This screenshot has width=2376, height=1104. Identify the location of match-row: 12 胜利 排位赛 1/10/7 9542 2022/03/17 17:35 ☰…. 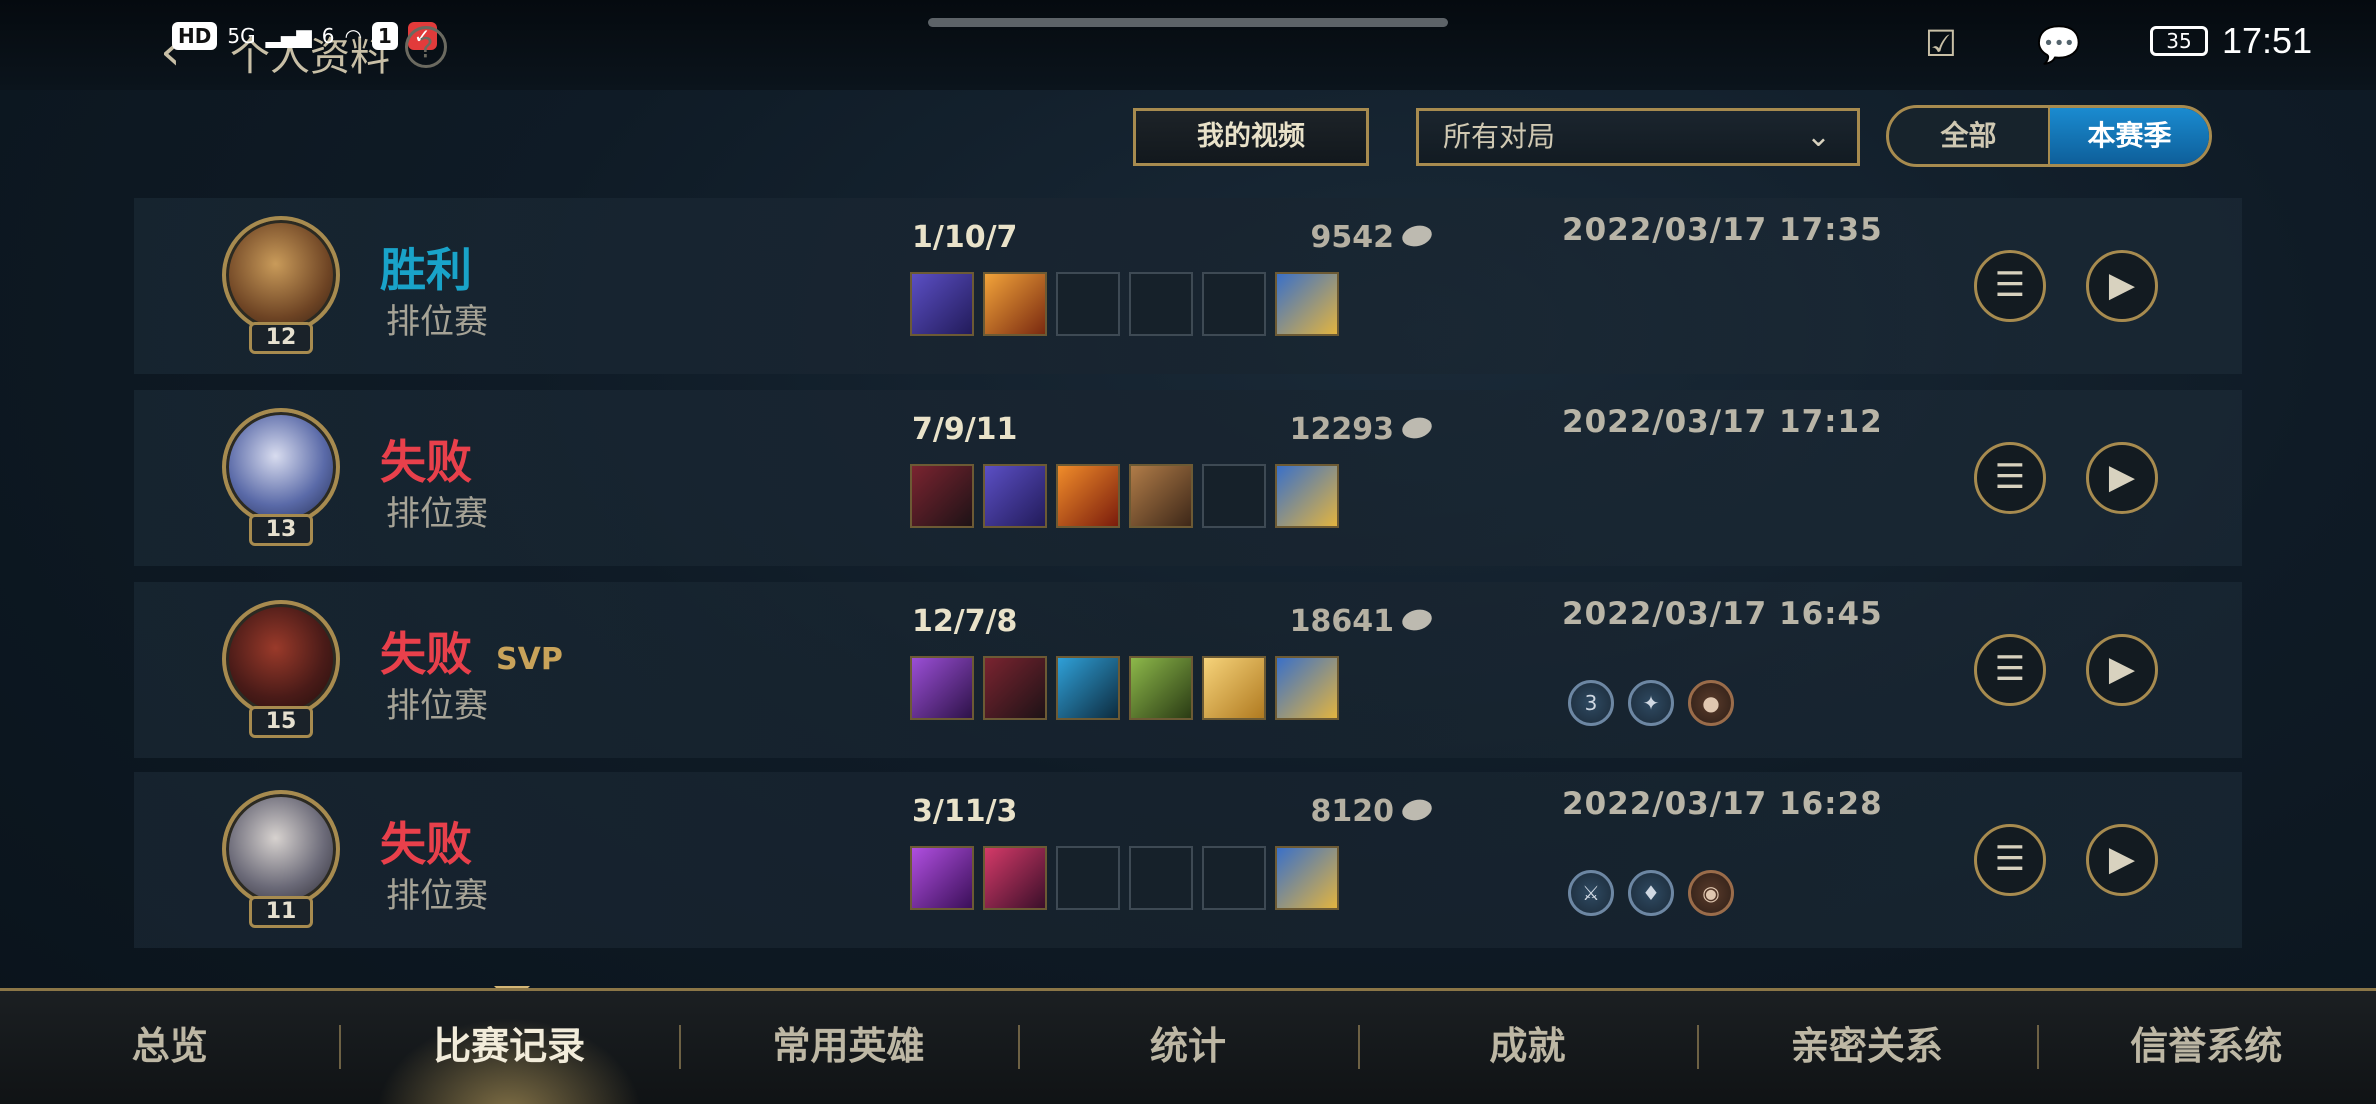
(1188, 286).